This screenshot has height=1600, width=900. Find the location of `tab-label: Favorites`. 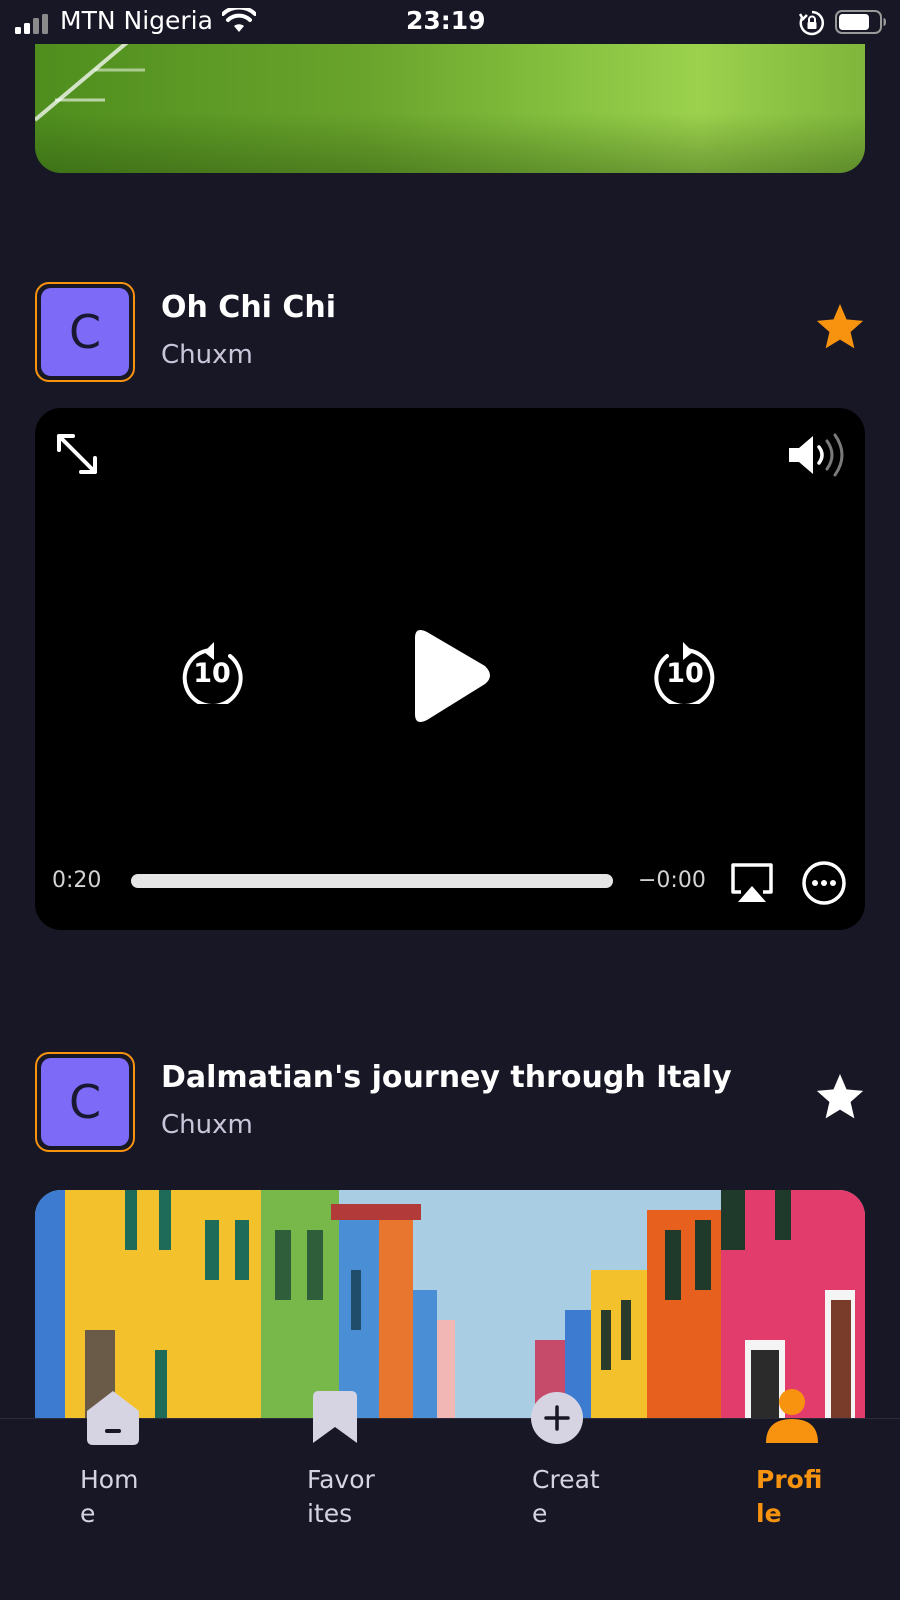

tab-label: Favorites is located at coordinates (341, 1496).